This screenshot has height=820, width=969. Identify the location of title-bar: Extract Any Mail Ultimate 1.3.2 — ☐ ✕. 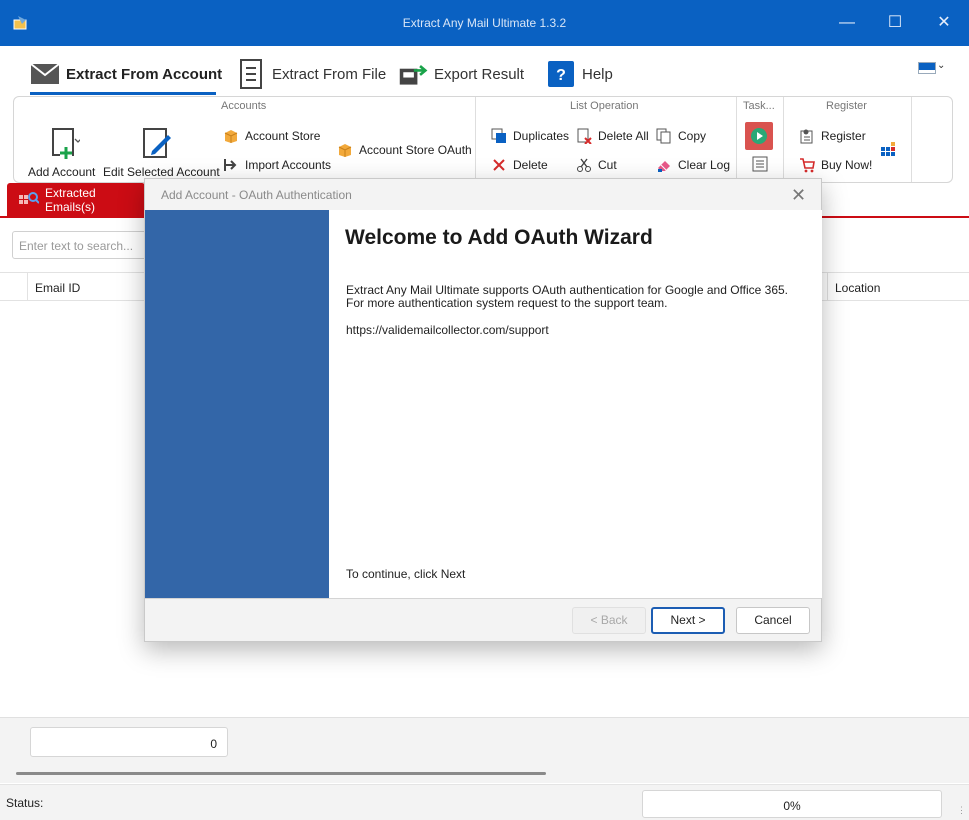
(484, 23).